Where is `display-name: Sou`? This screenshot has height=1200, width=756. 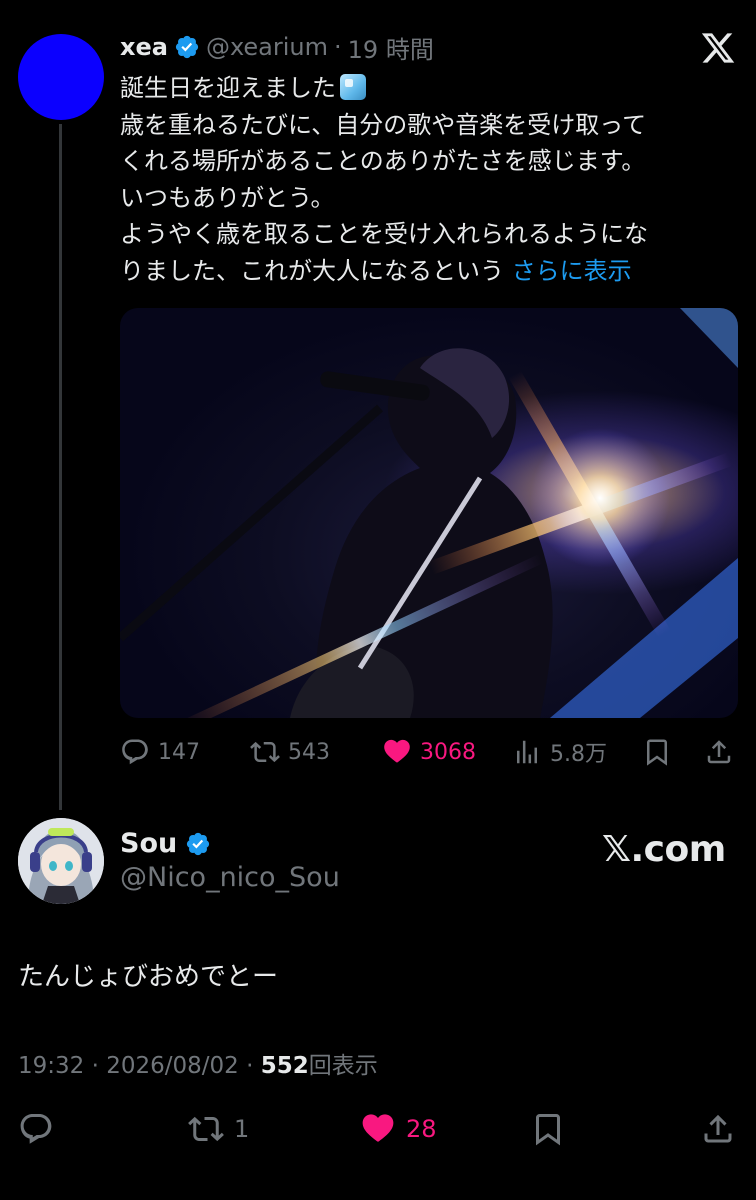
display-name: Sou is located at coordinates (148, 843).